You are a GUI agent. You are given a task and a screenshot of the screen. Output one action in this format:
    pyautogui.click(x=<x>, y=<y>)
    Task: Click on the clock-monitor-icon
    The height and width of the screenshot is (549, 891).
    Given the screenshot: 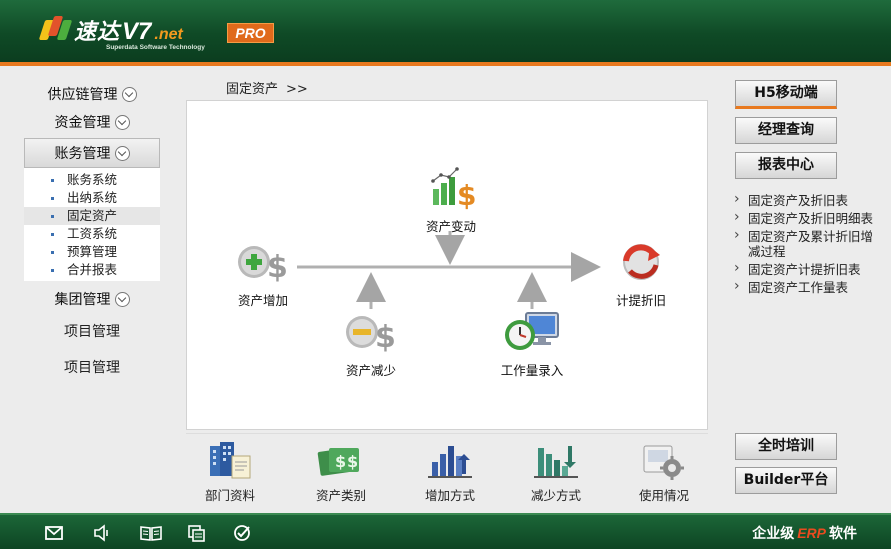 What is the action you would take?
    pyautogui.click(x=532, y=331)
    